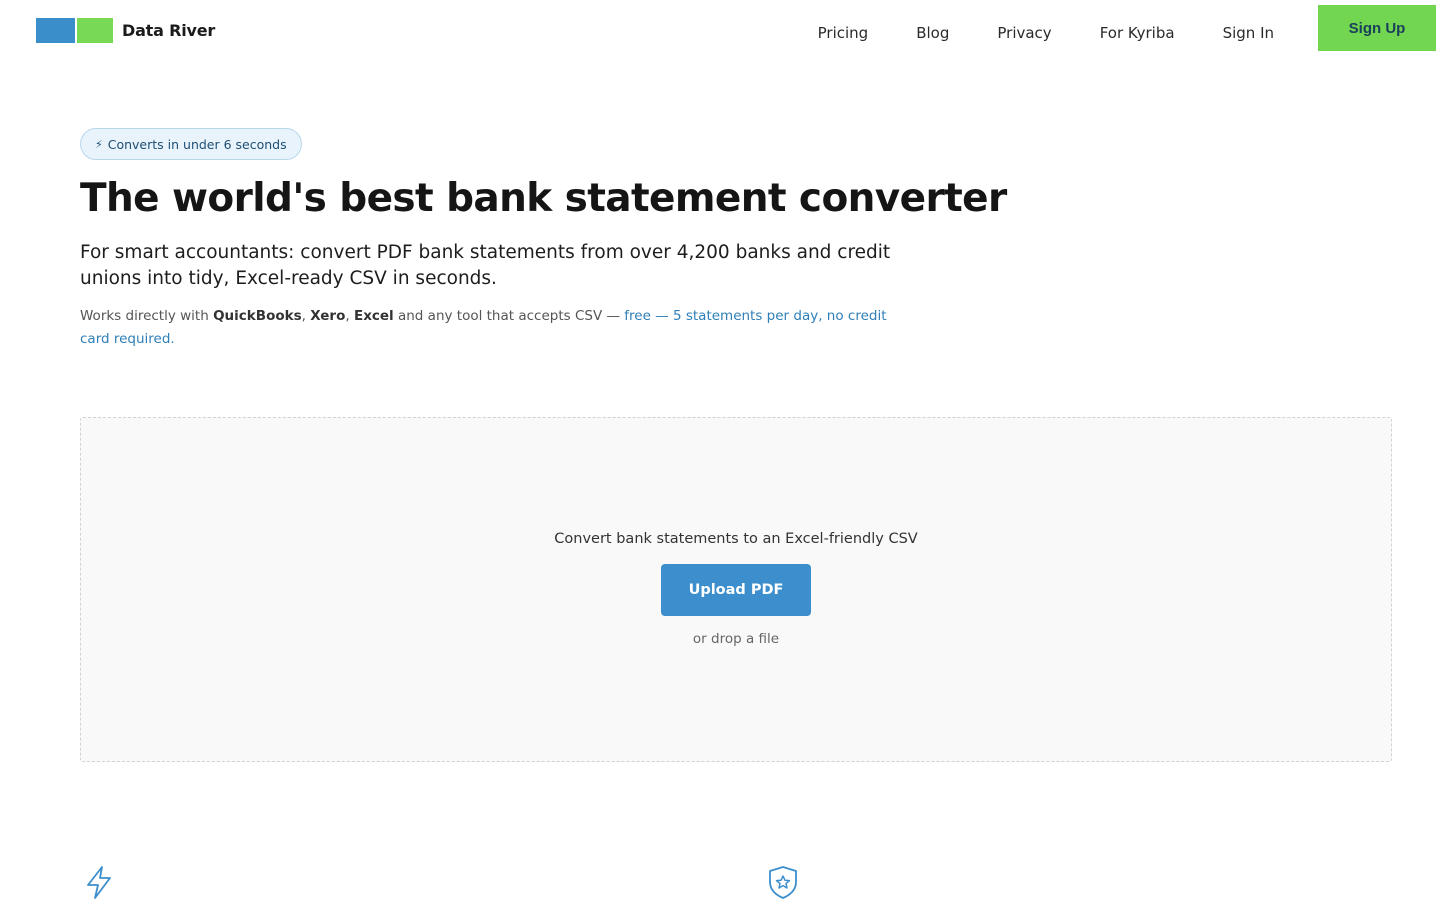  What do you see at coordinates (932, 31) in the screenshot?
I see `nav-blog: Blog` at bounding box center [932, 31].